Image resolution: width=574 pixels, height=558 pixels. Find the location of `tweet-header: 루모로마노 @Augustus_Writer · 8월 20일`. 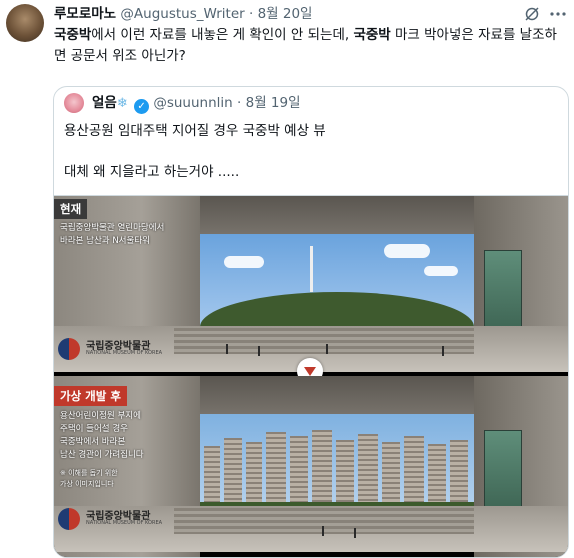

tweet-header: 루모로마노 @Augustus_Writer · 8월 20일 is located at coordinates (183, 14).